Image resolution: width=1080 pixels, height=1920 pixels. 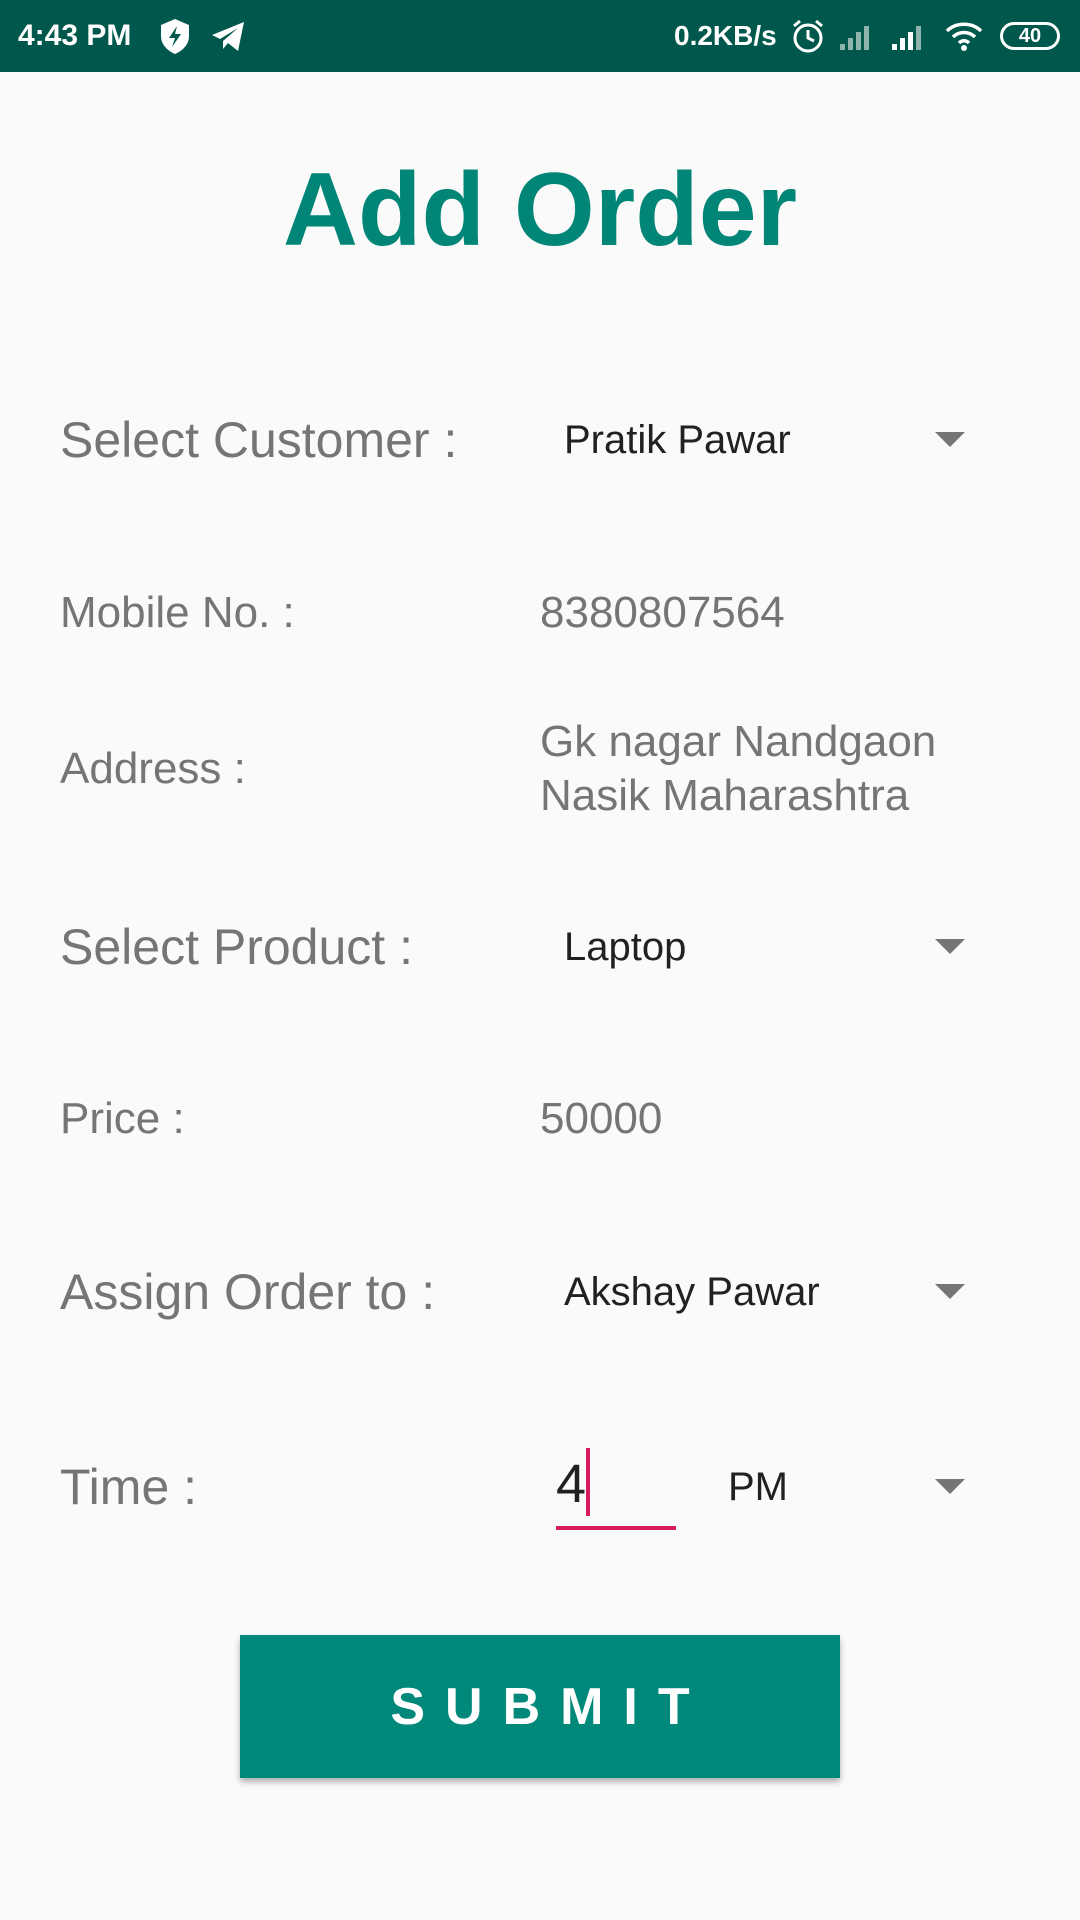 I want to click on time-hour-value: 4, so click(x=571, y=1484).